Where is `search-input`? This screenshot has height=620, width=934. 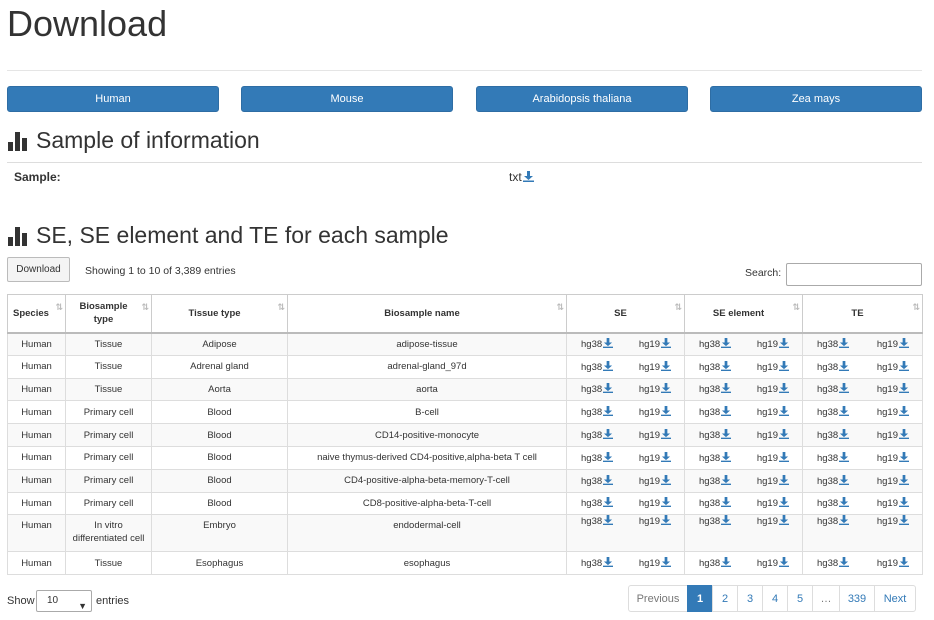 search-input is located at coordinates (854, 274).